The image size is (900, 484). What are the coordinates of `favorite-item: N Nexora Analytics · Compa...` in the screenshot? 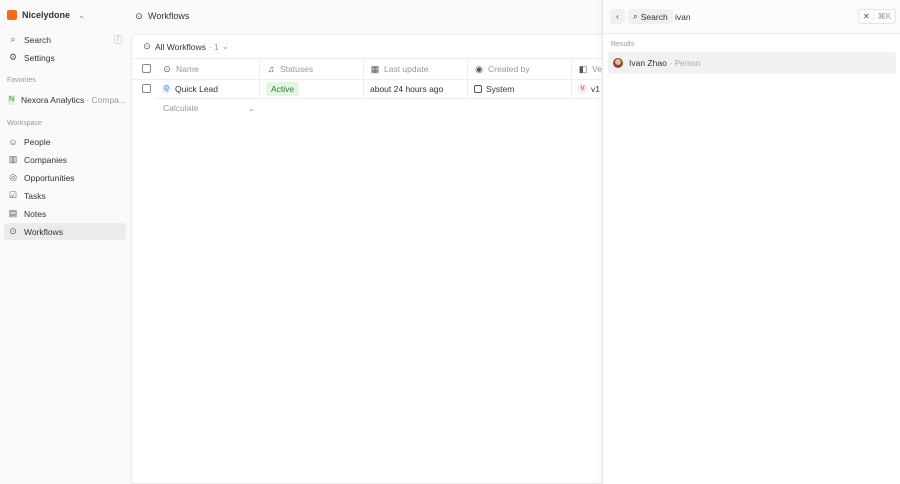 It's located at (65, 99).